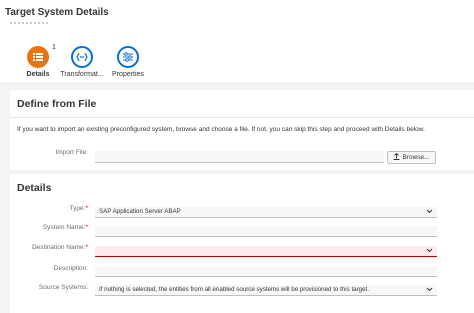 This screenshot has height=313, width=474. What do you see at coordinates (82, 57) in the screenshot?
I see `transformation-icon` at bounding box center [82, 57].